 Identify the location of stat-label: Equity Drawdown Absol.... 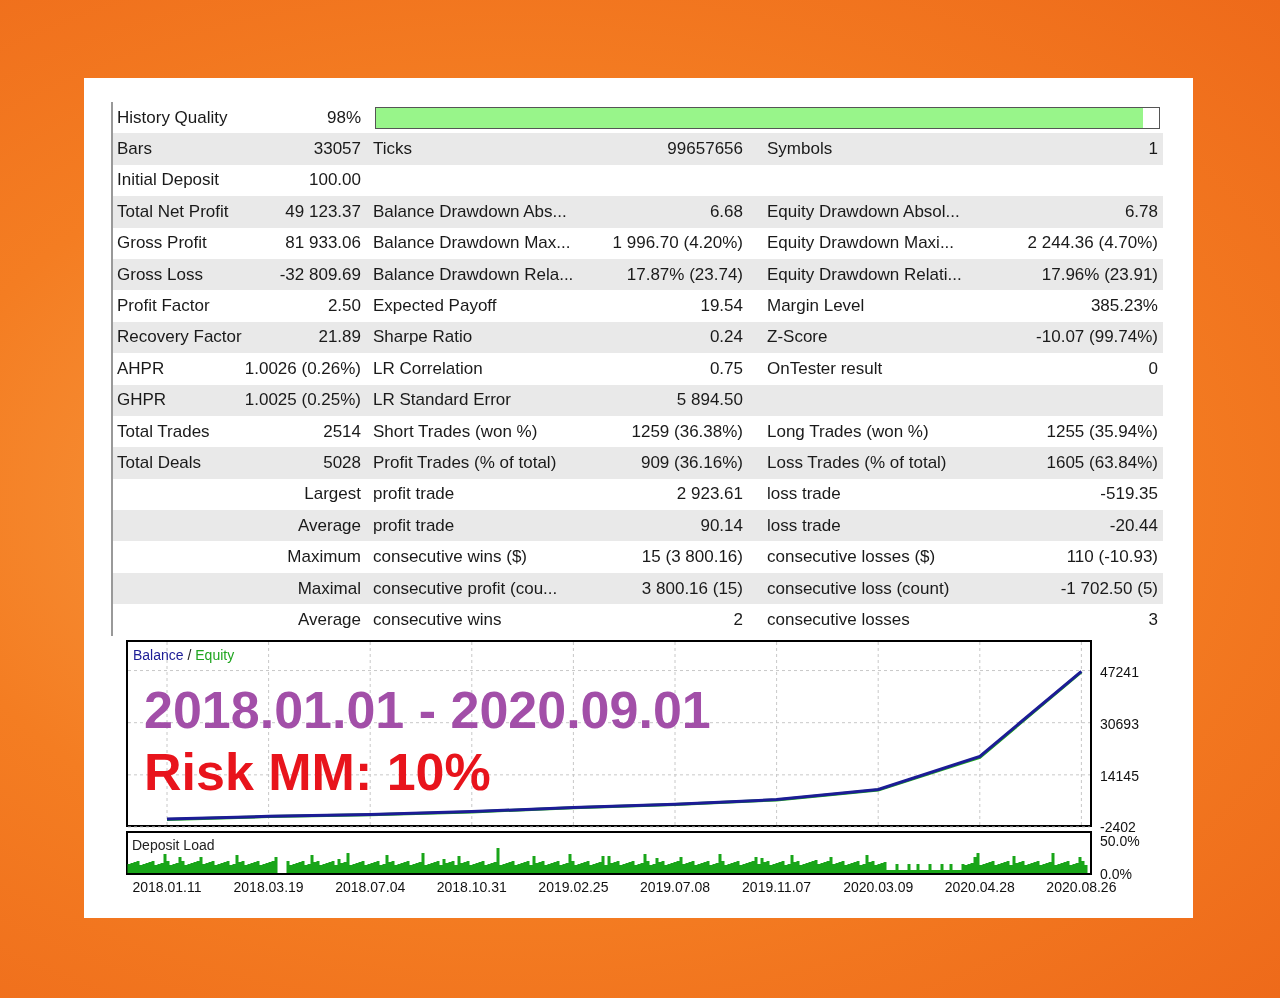
(863, 211).